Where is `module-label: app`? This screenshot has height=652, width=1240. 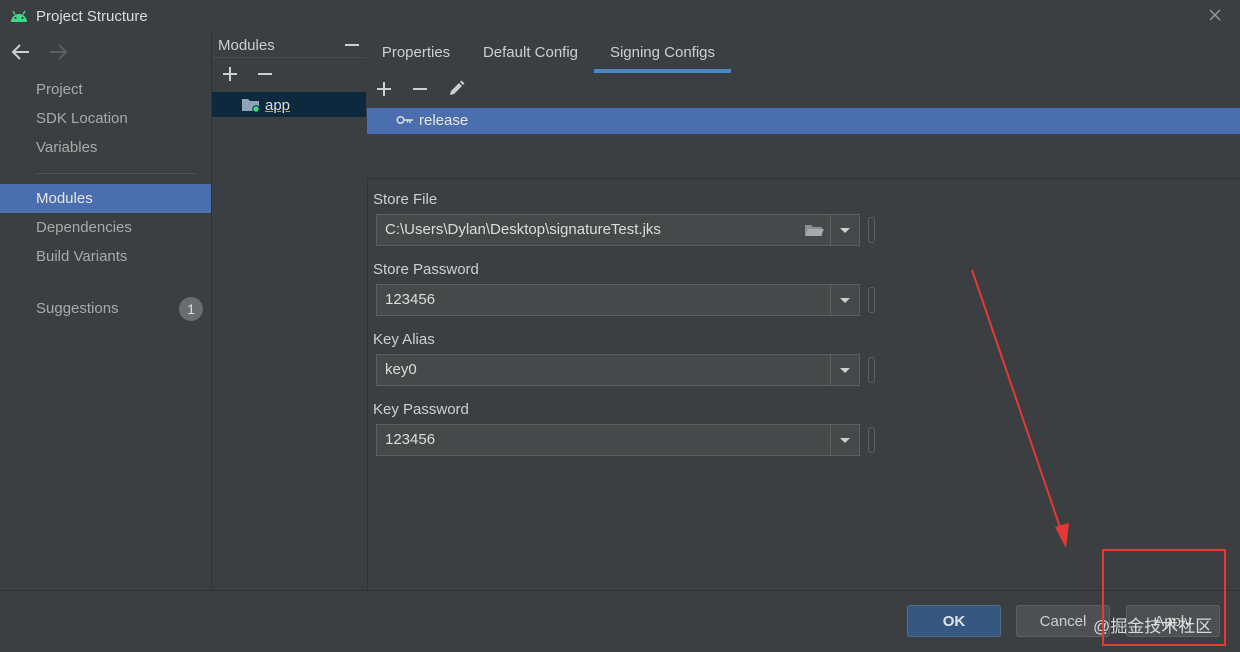 module-label: app is located at coordinates (278, 105).